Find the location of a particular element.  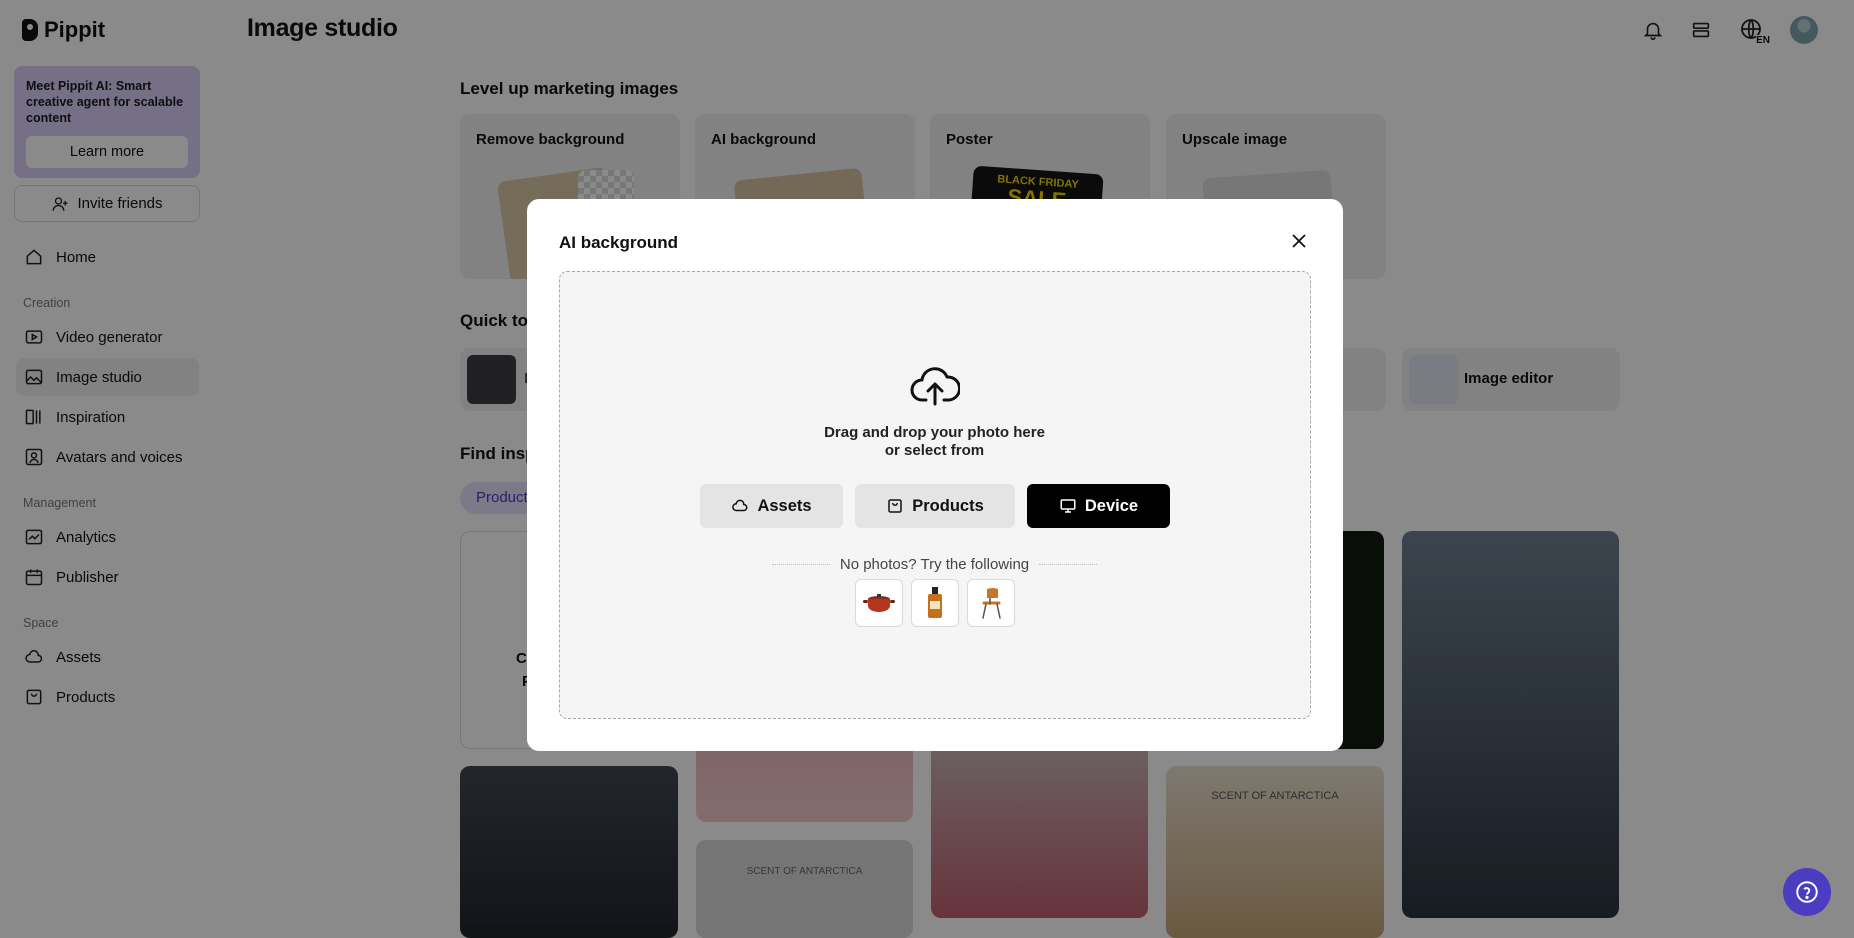

cloud-icon is located at coordinates (740, 505).